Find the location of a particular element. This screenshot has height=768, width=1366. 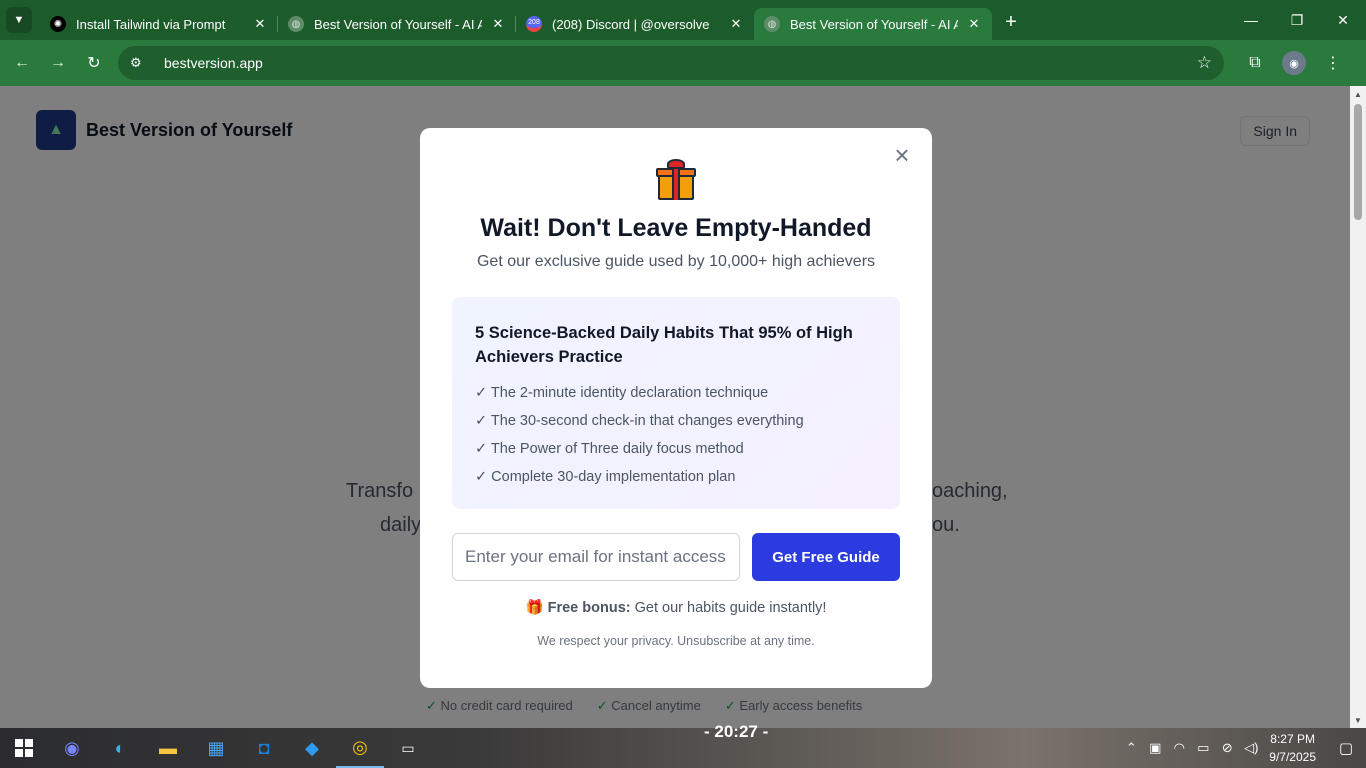

taskbar-terminal: ▭ is located at coordinates (408, 748).